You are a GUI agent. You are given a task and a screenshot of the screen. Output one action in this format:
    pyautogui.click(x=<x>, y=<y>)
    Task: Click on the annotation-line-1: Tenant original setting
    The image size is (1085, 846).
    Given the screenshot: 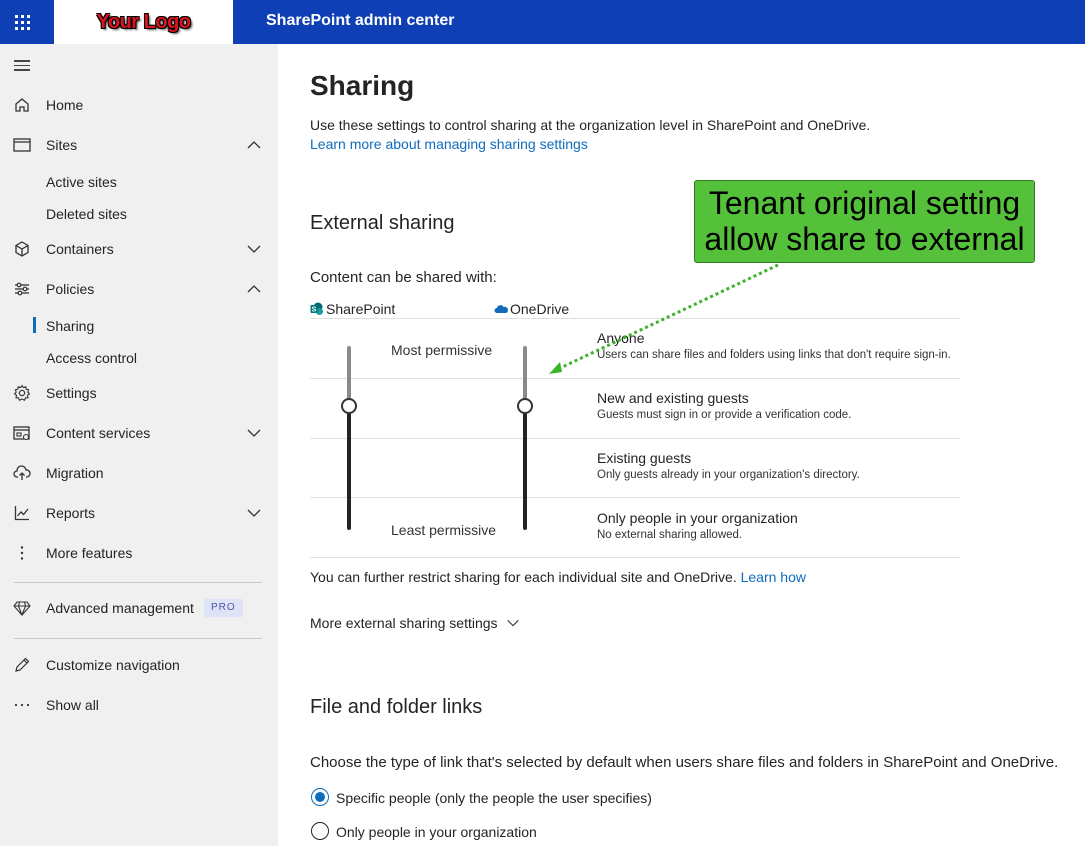 What is the action you would take?
    pyautogui.click(x=864, y=203)
    